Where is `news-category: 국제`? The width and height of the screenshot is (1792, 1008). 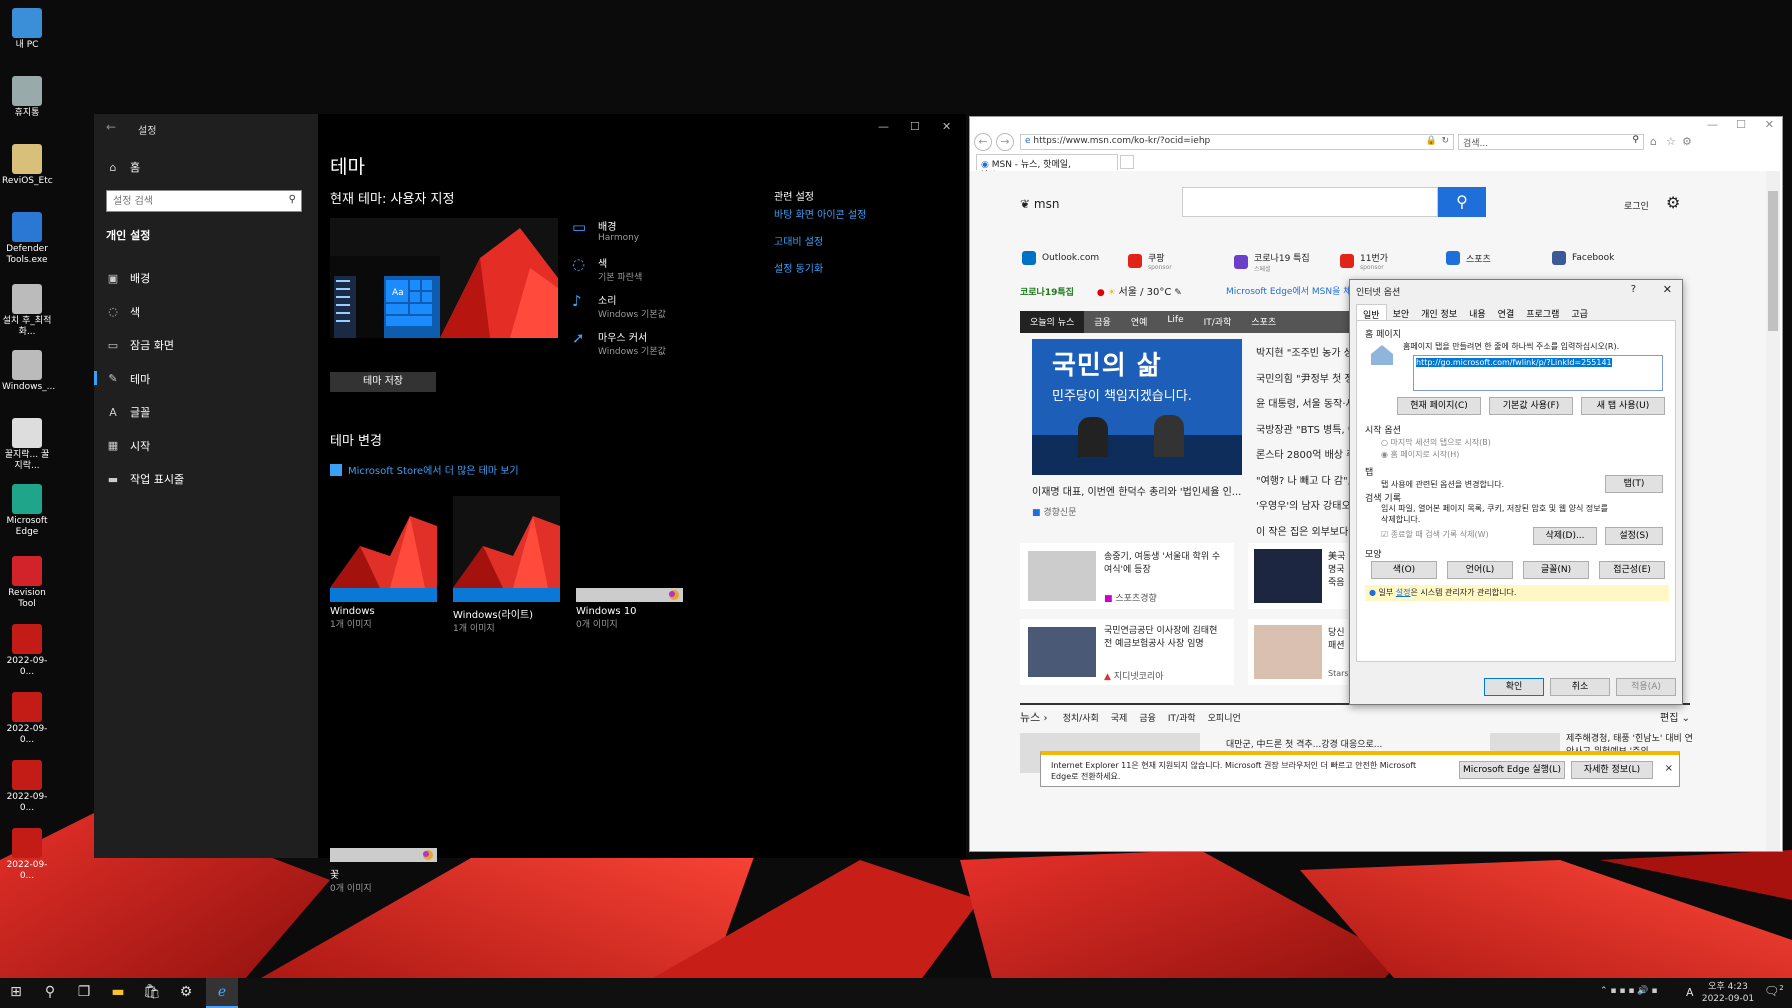 news-category: 국제 is located at coordinates (1119, 719).